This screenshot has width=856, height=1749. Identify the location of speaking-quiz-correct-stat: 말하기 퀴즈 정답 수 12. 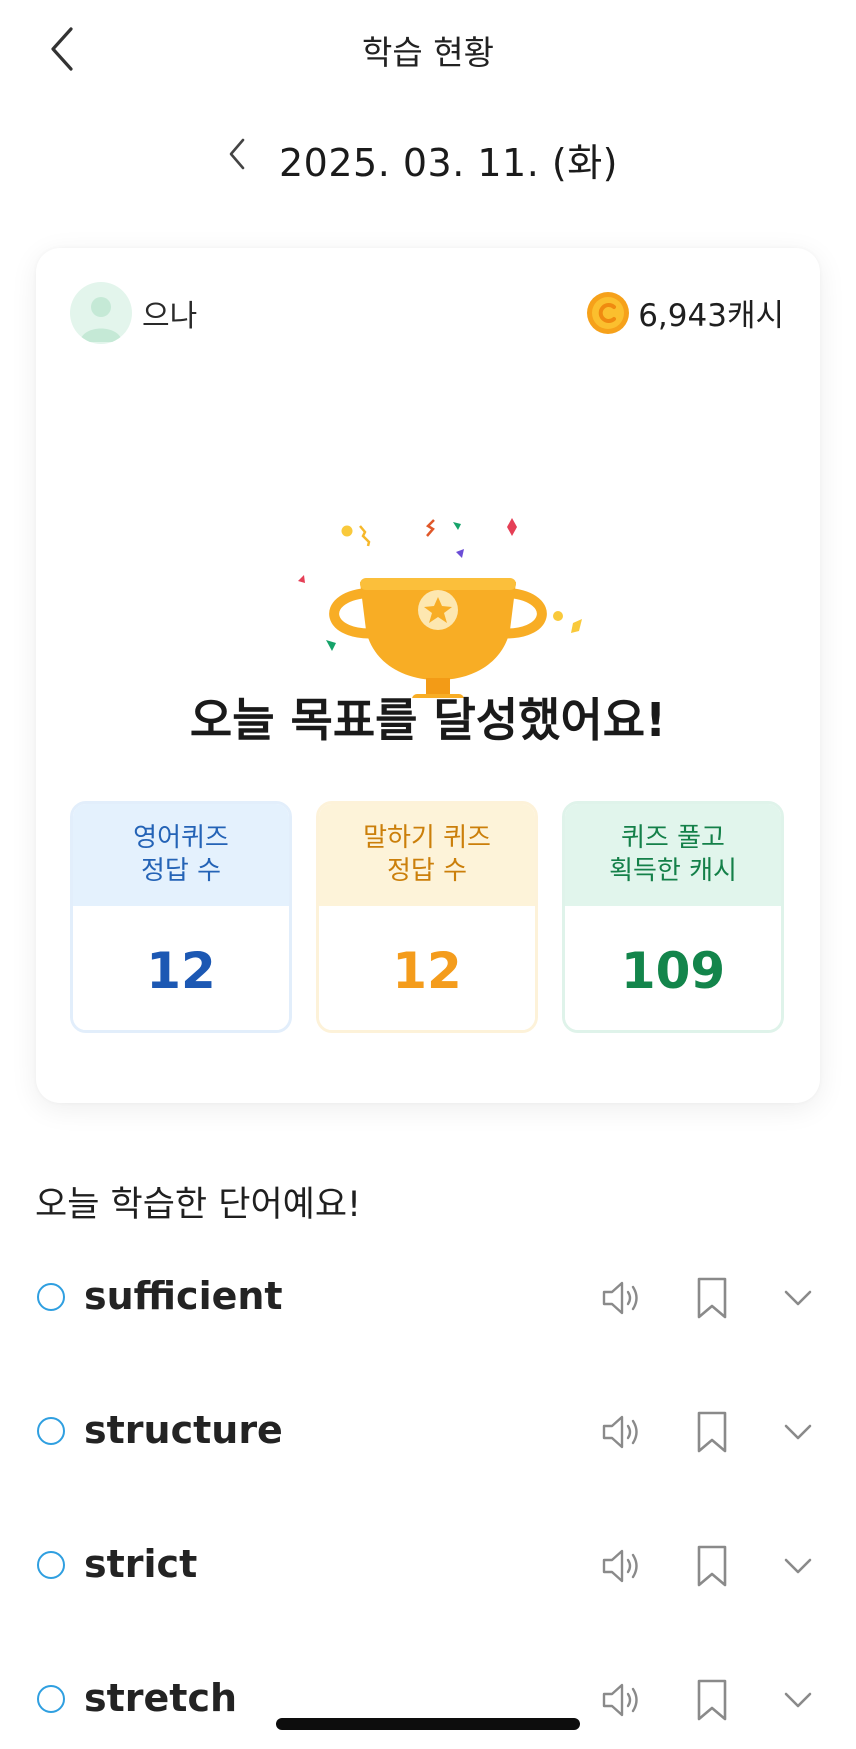
(427, 917).